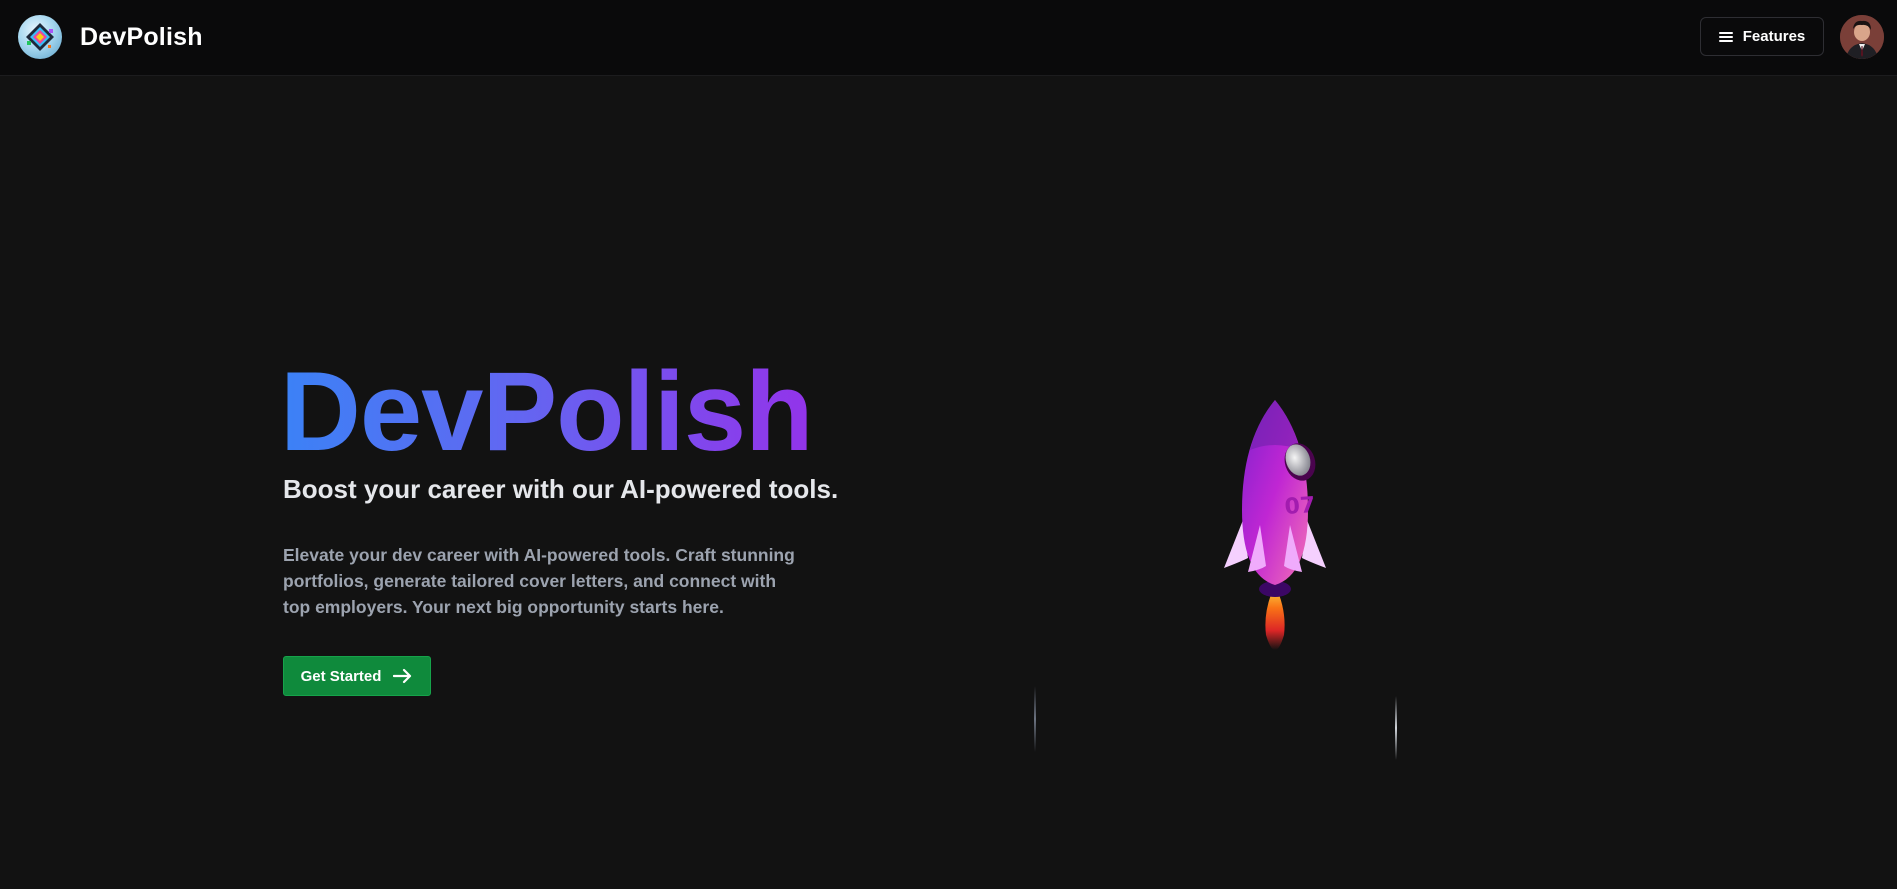 The height and width of the screenshot is (889, 1897). What do you see at coordinates (948, 38) in the screenshot?
I see `top-navbar: DevPolish Features` at bounding box center [948, 38].